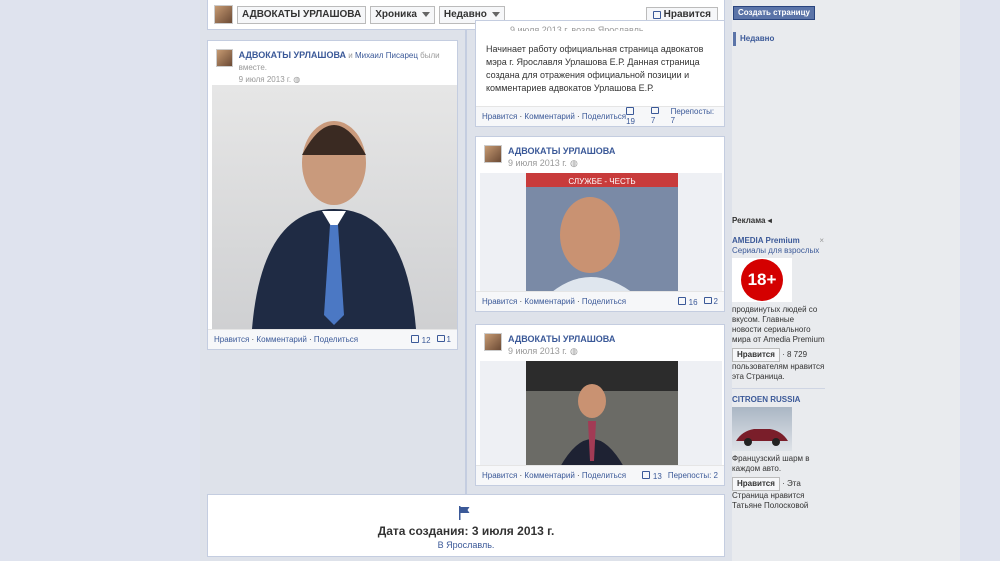  I want to click on timeline-dropdown: Хроника, so click(402, 14).